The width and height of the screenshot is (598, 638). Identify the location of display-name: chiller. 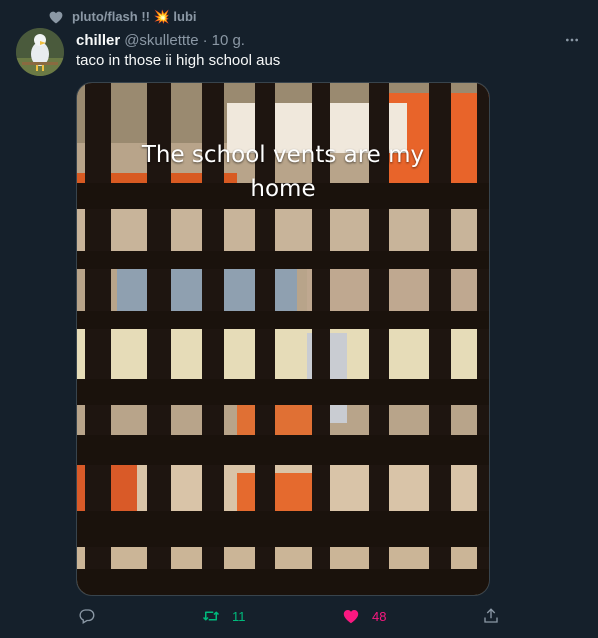
(98, 40).